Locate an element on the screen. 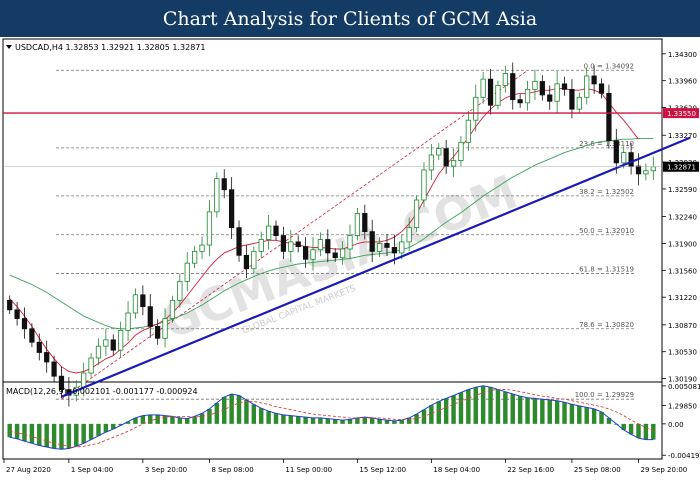 This screenshot has width=700, height=500. fib-level-label: 78.6 = 1.30820 is located at coordinates (606, 325).